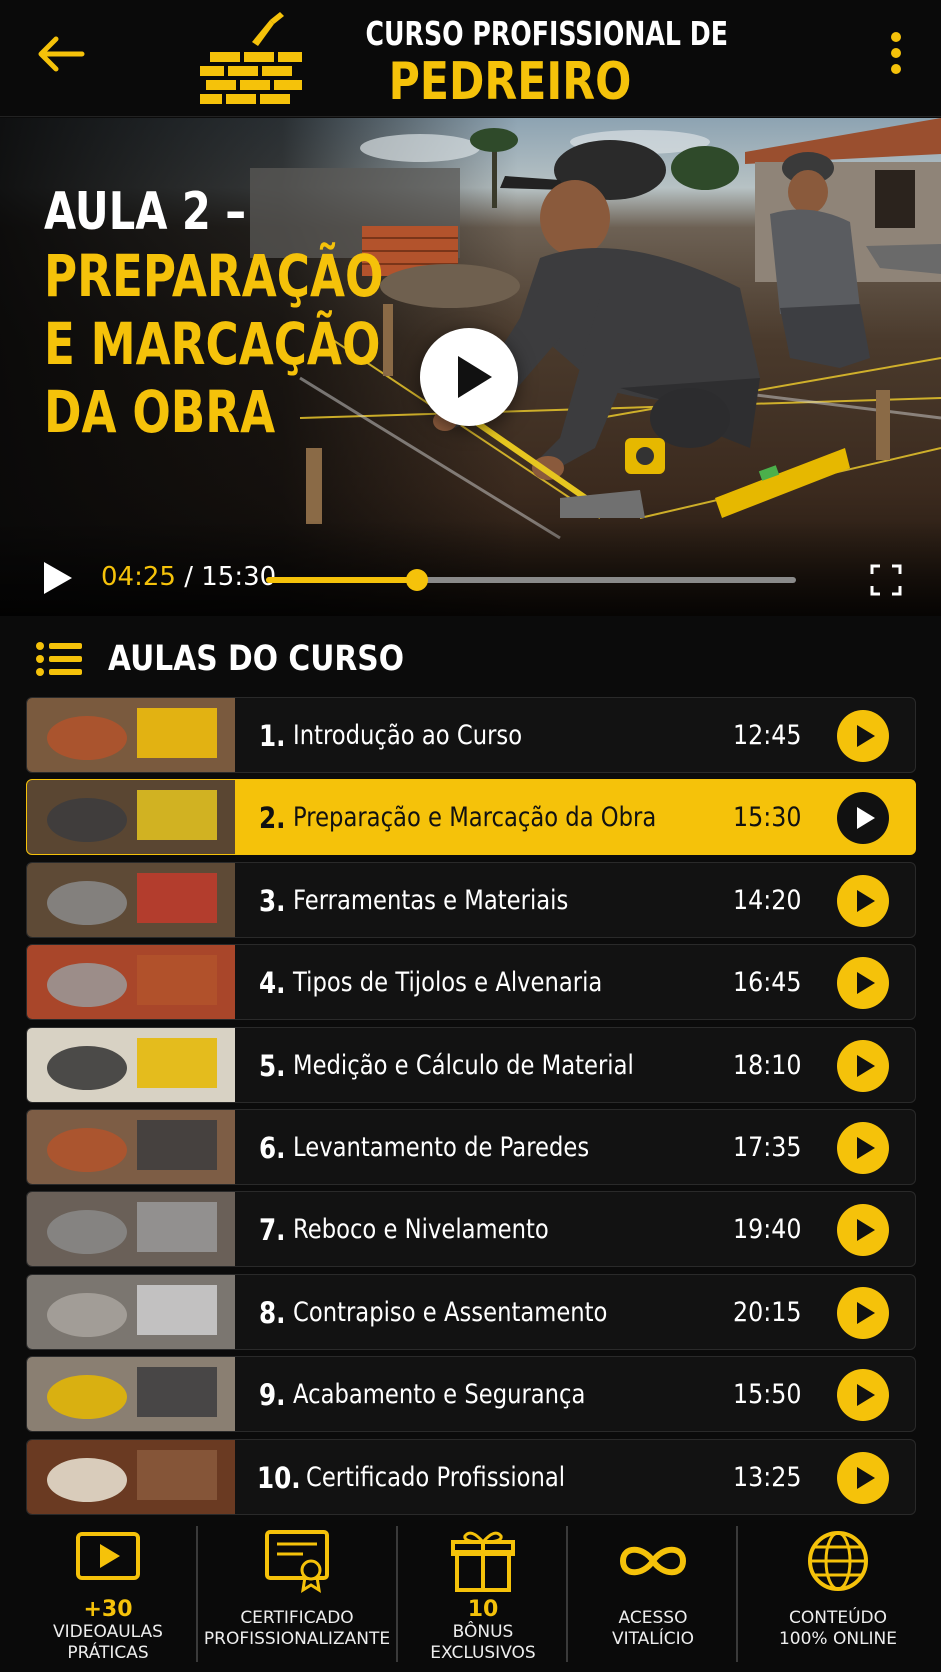  I want to click on app-header: CURSO PROFISSIONAL DE PEDREIRO, so click(470, 58).